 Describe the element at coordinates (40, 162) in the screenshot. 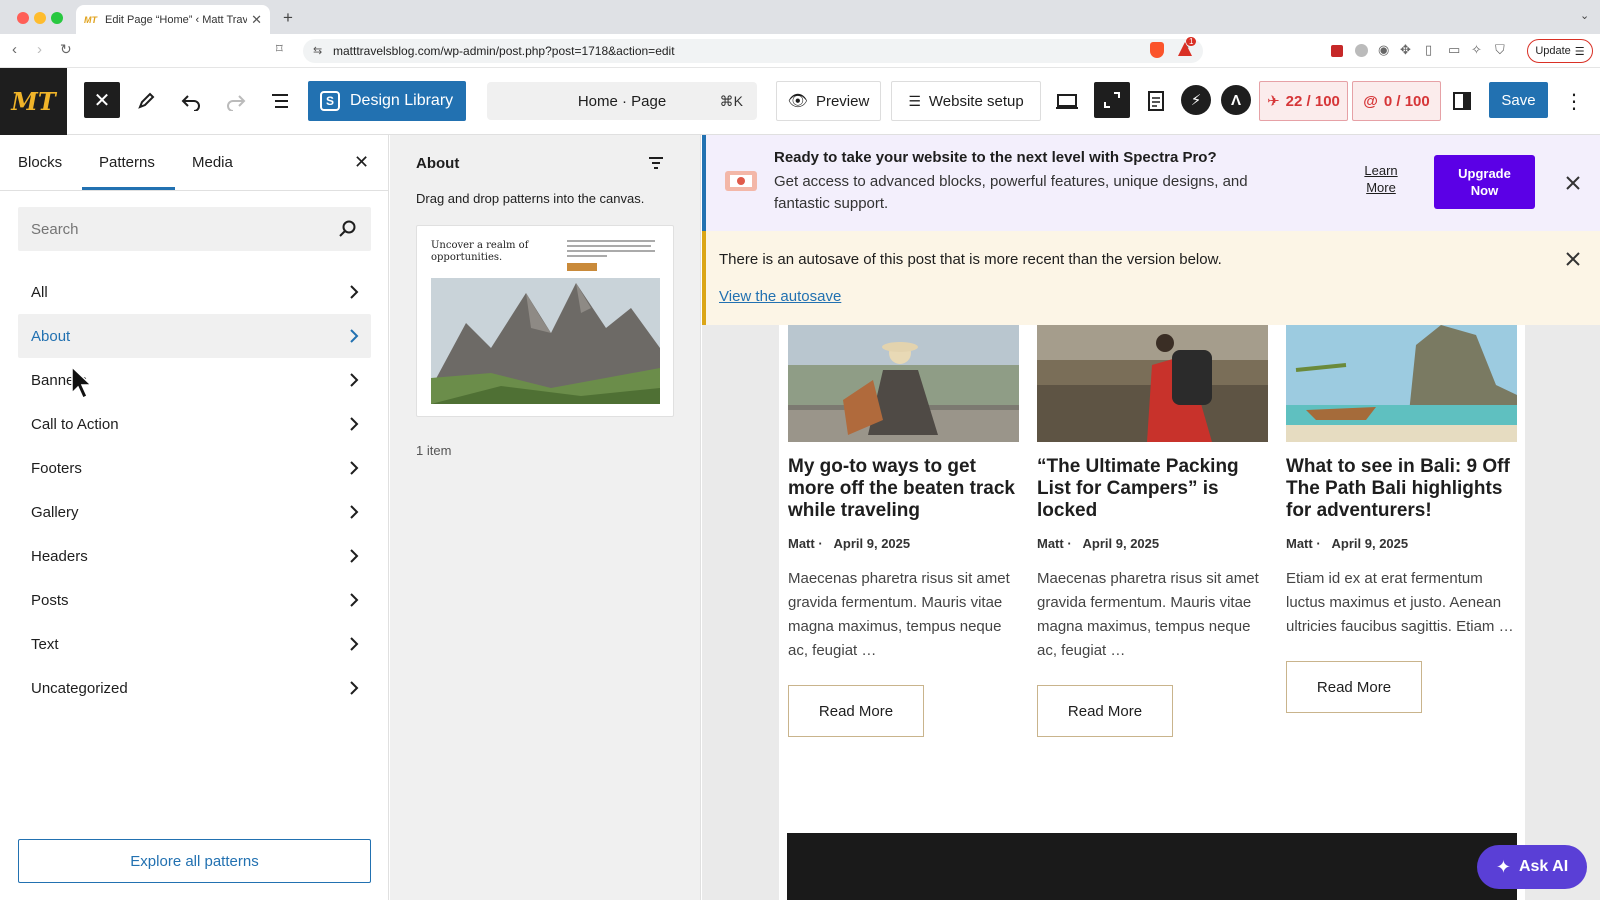

I see `tab-blocks: Blocks` at that location.